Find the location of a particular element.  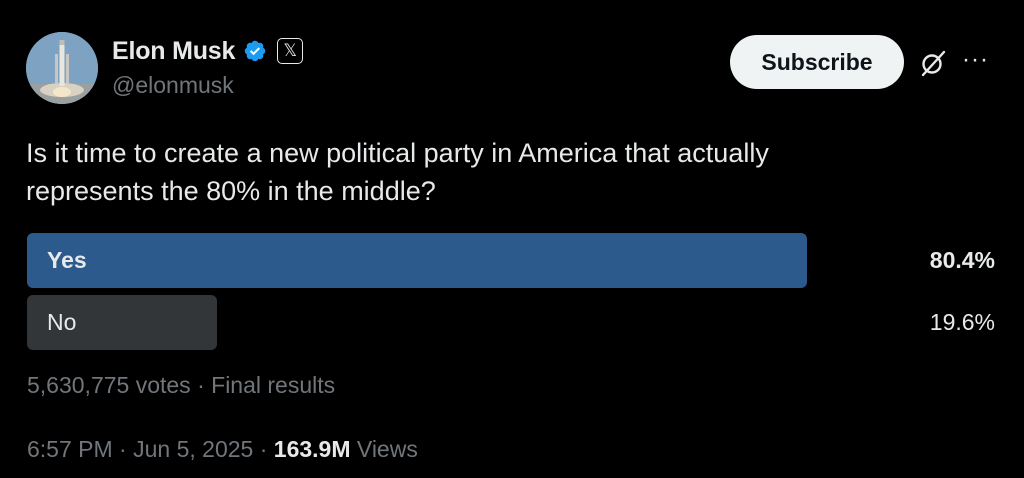

poll-bar-yes is located at coordinates (417, 260).